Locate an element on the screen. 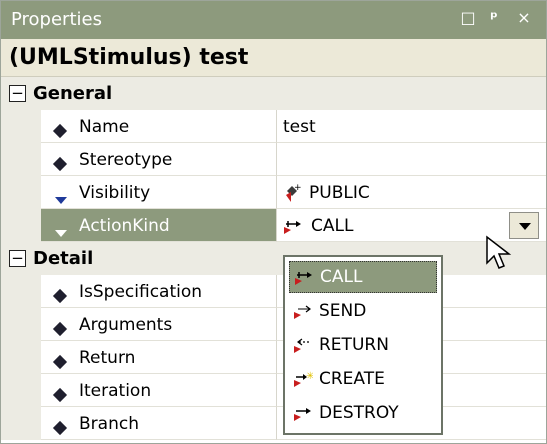 The width and height of the screenshot is (547, 444). property-name: Return is located at coordinates (107, 358).